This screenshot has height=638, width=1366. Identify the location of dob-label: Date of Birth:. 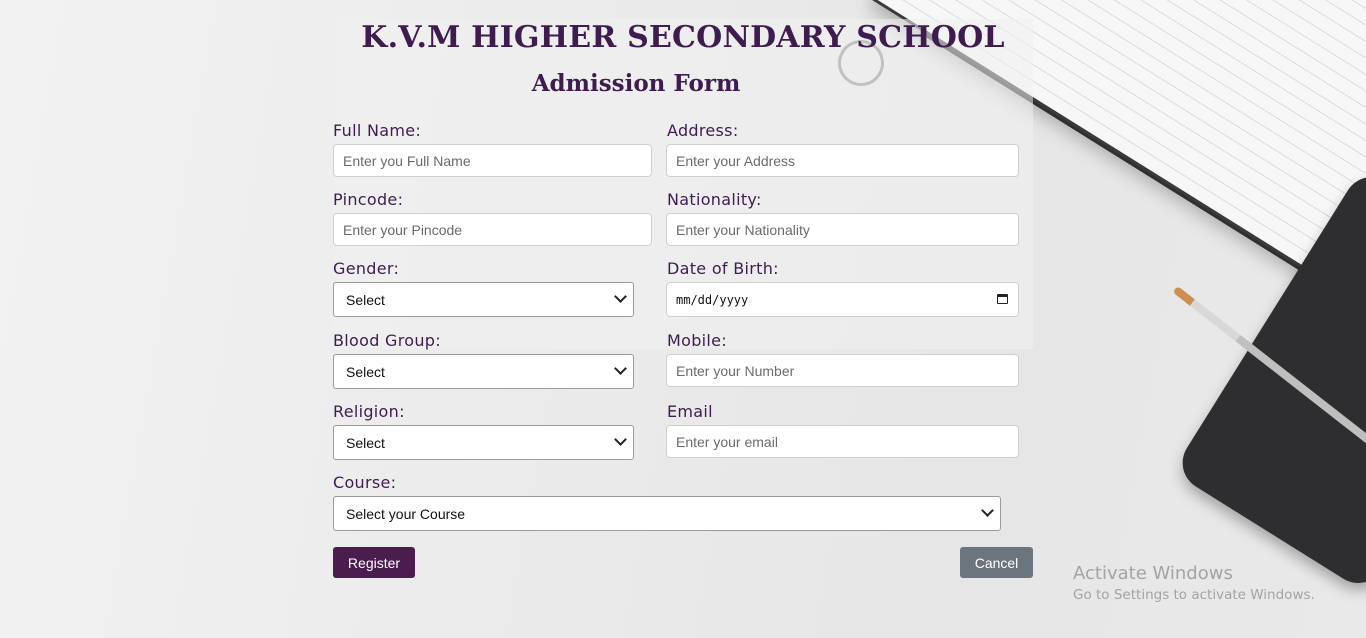
(723, 268).